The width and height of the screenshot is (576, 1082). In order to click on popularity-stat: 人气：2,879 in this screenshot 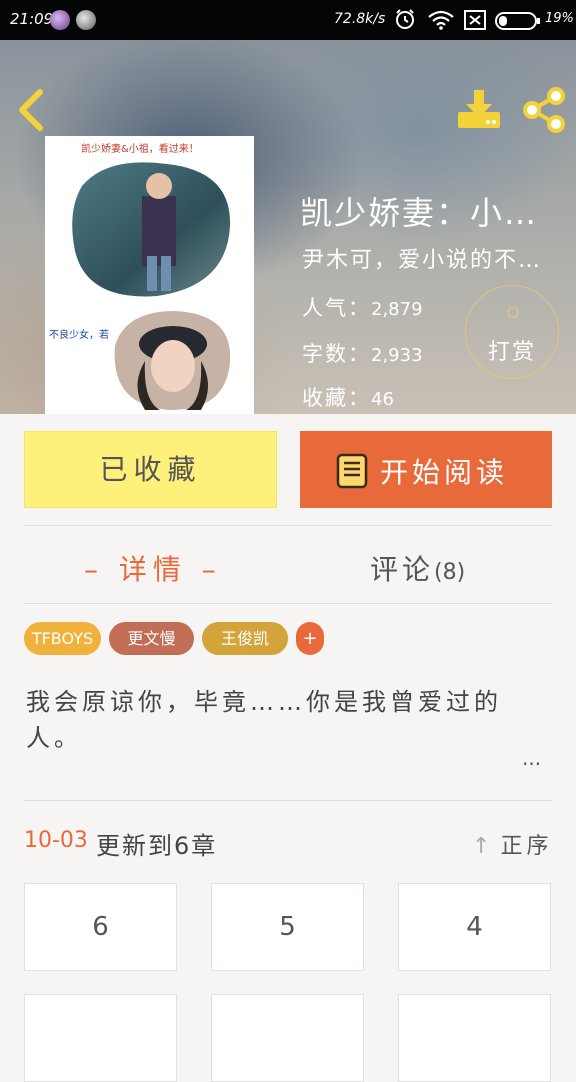, I will do `click(362, 307)`.